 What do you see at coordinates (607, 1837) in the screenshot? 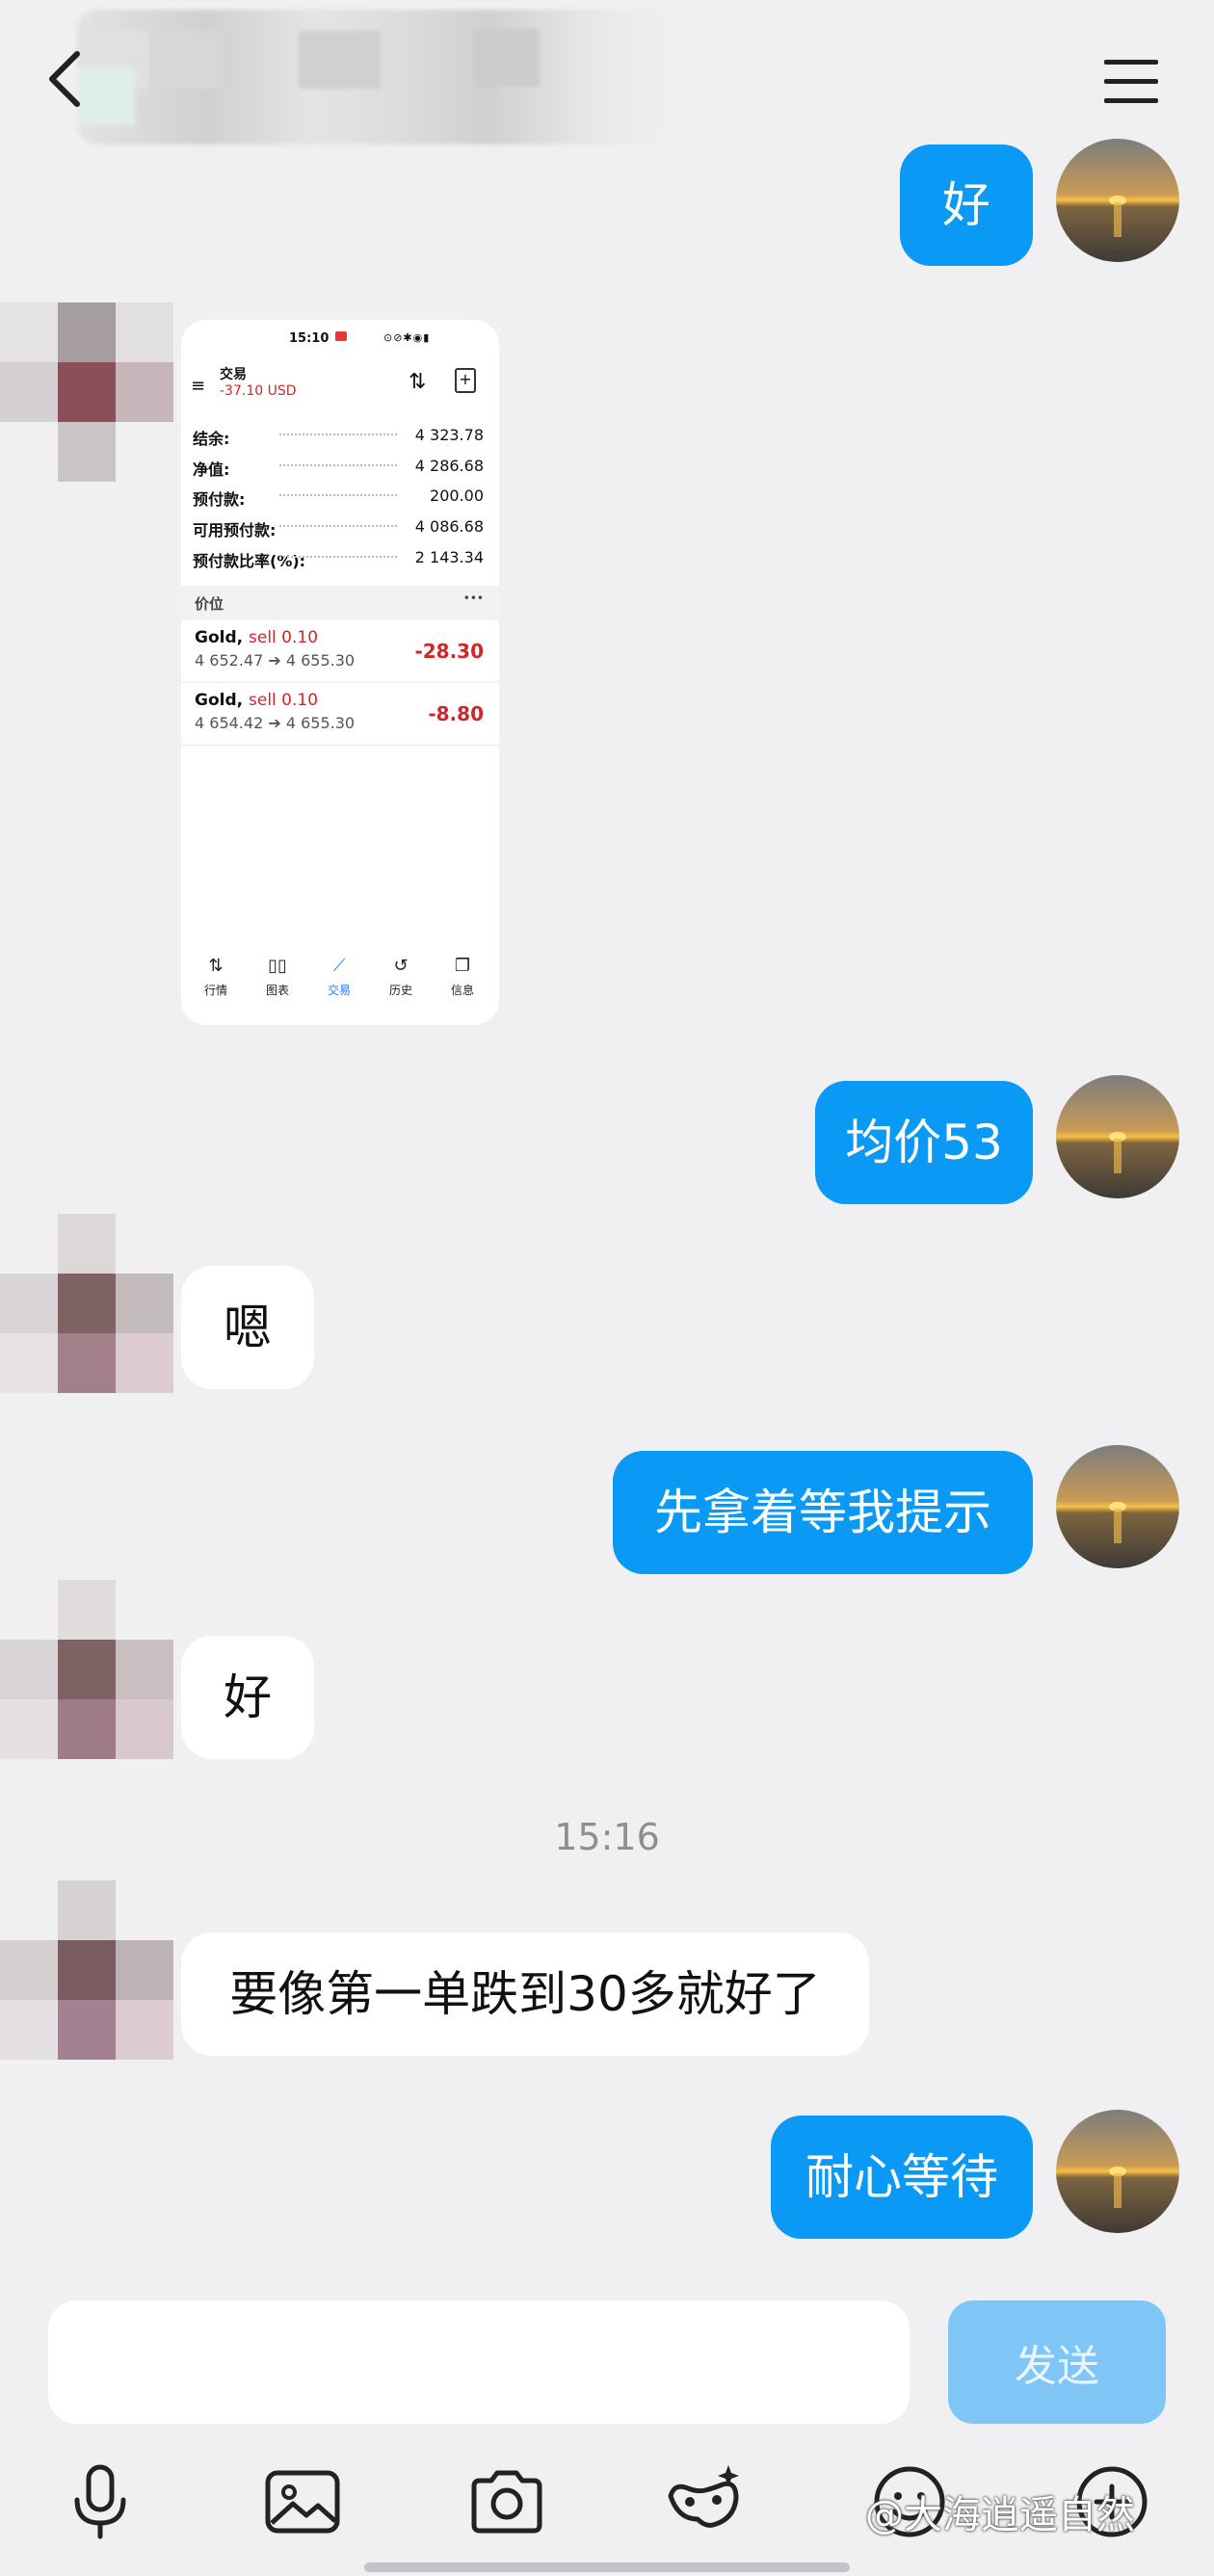
I see `time-separator: 15:16` at bounding box center [607, 1837].